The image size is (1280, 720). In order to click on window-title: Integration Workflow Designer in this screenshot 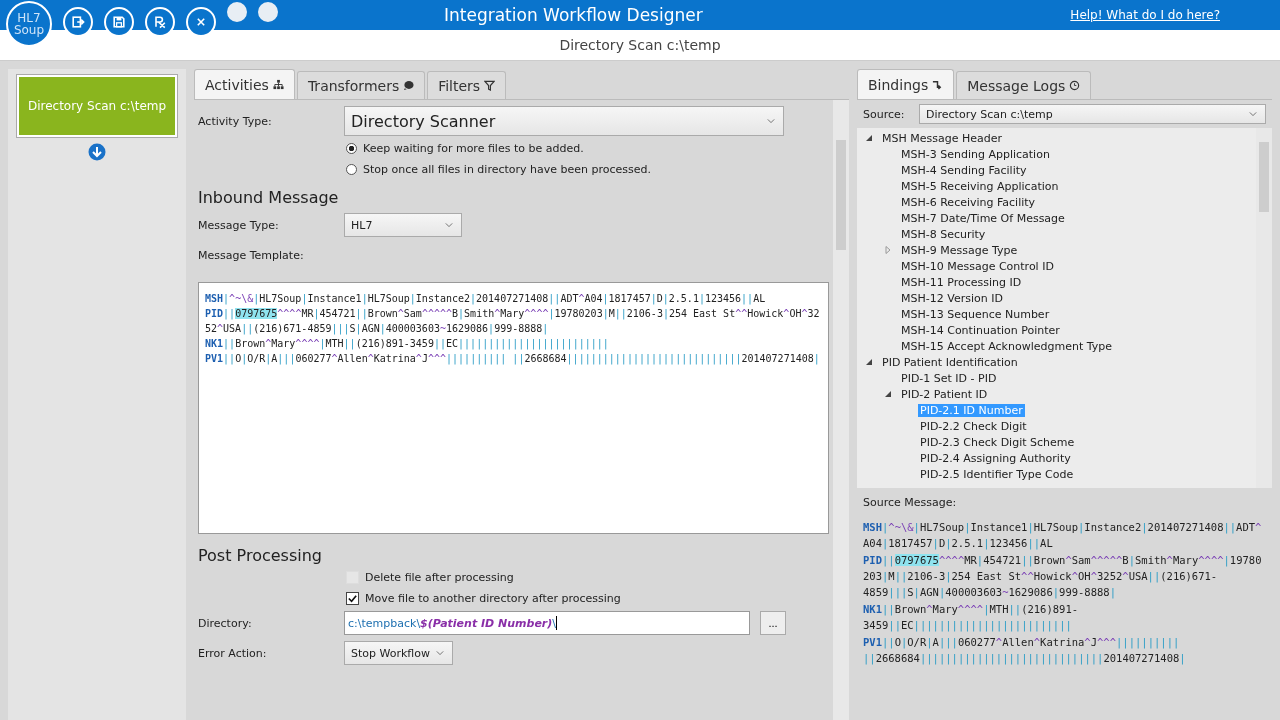, I will do `click(573, 15)`.